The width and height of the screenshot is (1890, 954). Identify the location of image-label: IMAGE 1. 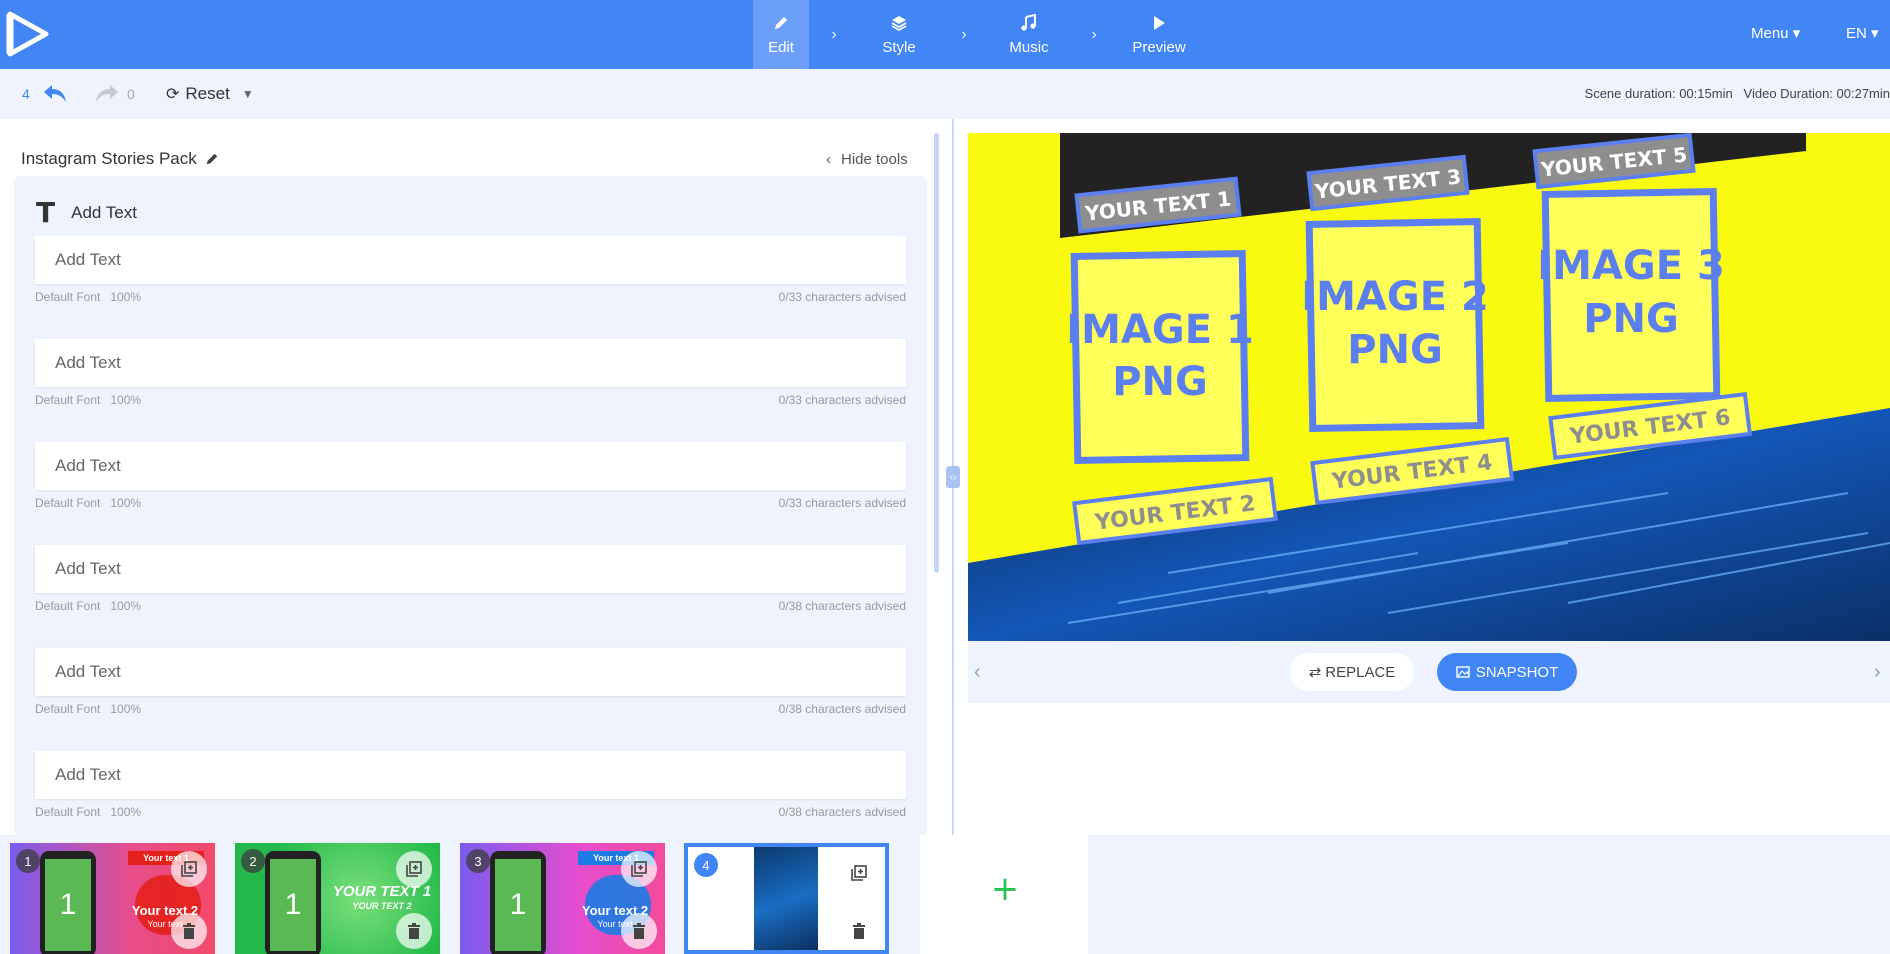
(1160, 330).